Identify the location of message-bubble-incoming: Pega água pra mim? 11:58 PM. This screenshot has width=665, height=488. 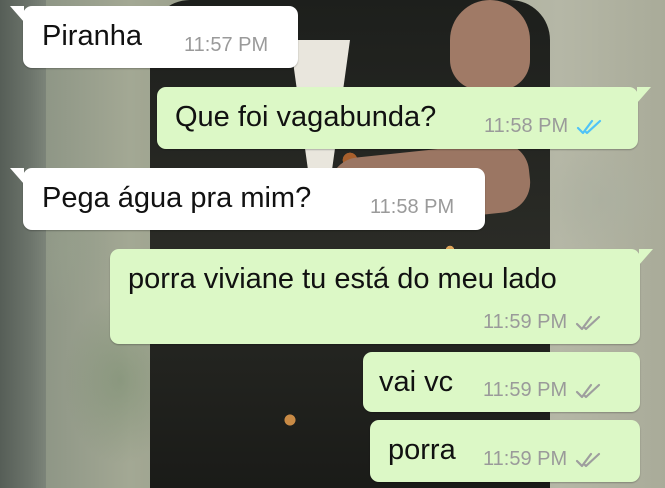
(247, 199).